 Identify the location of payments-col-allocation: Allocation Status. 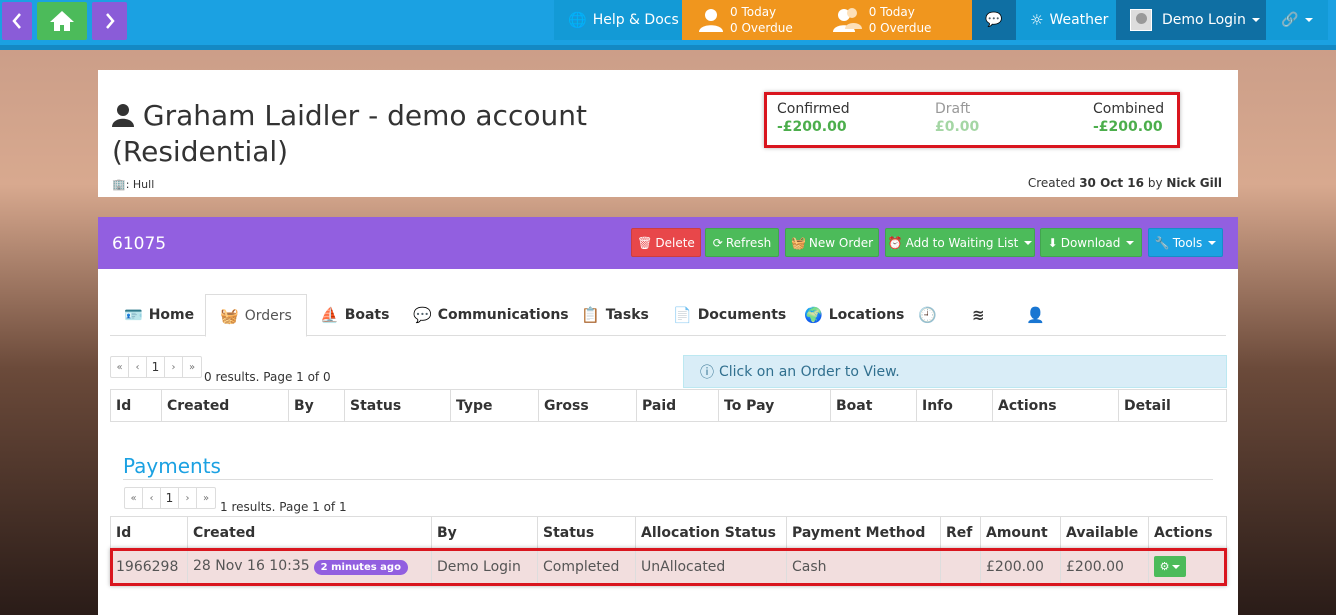
(711, 532).